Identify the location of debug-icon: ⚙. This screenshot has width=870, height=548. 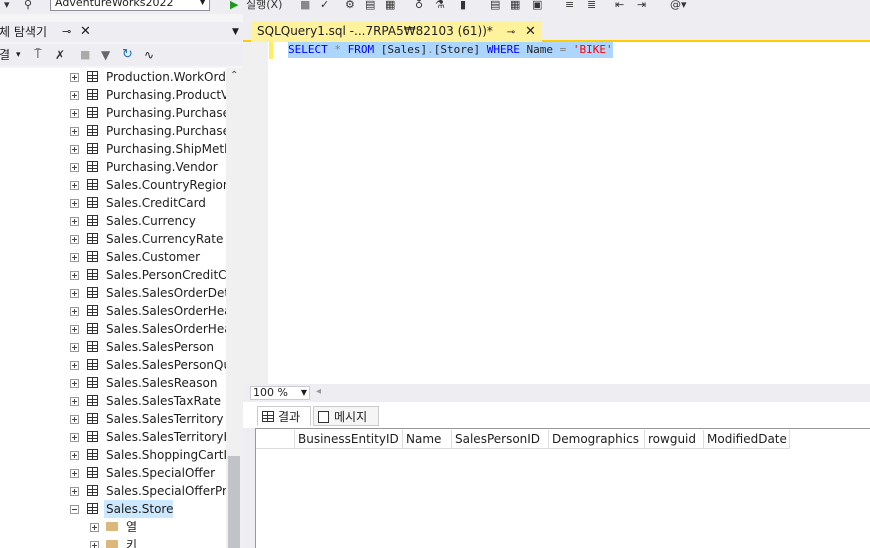
(350, 5).